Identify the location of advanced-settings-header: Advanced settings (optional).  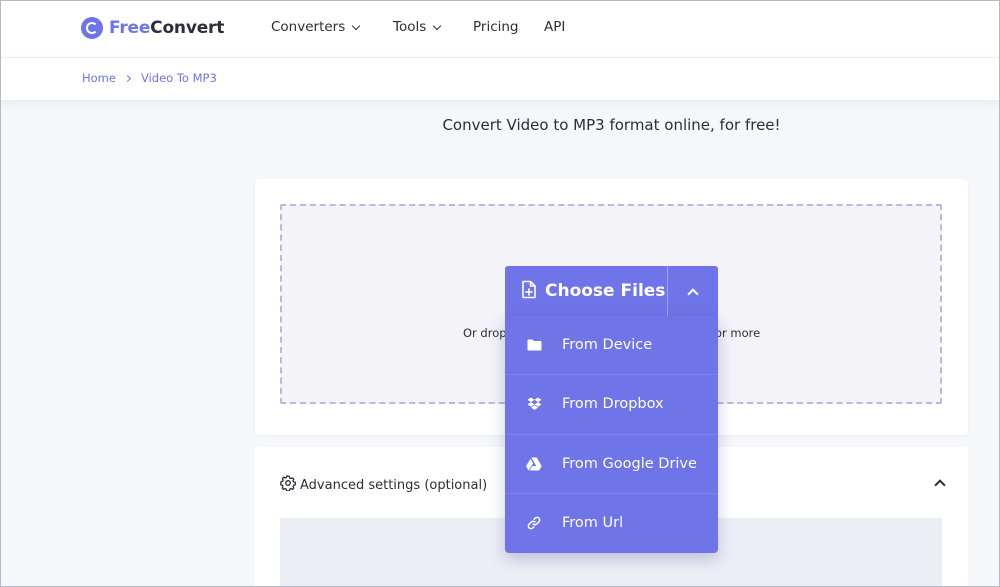
(383, 485).